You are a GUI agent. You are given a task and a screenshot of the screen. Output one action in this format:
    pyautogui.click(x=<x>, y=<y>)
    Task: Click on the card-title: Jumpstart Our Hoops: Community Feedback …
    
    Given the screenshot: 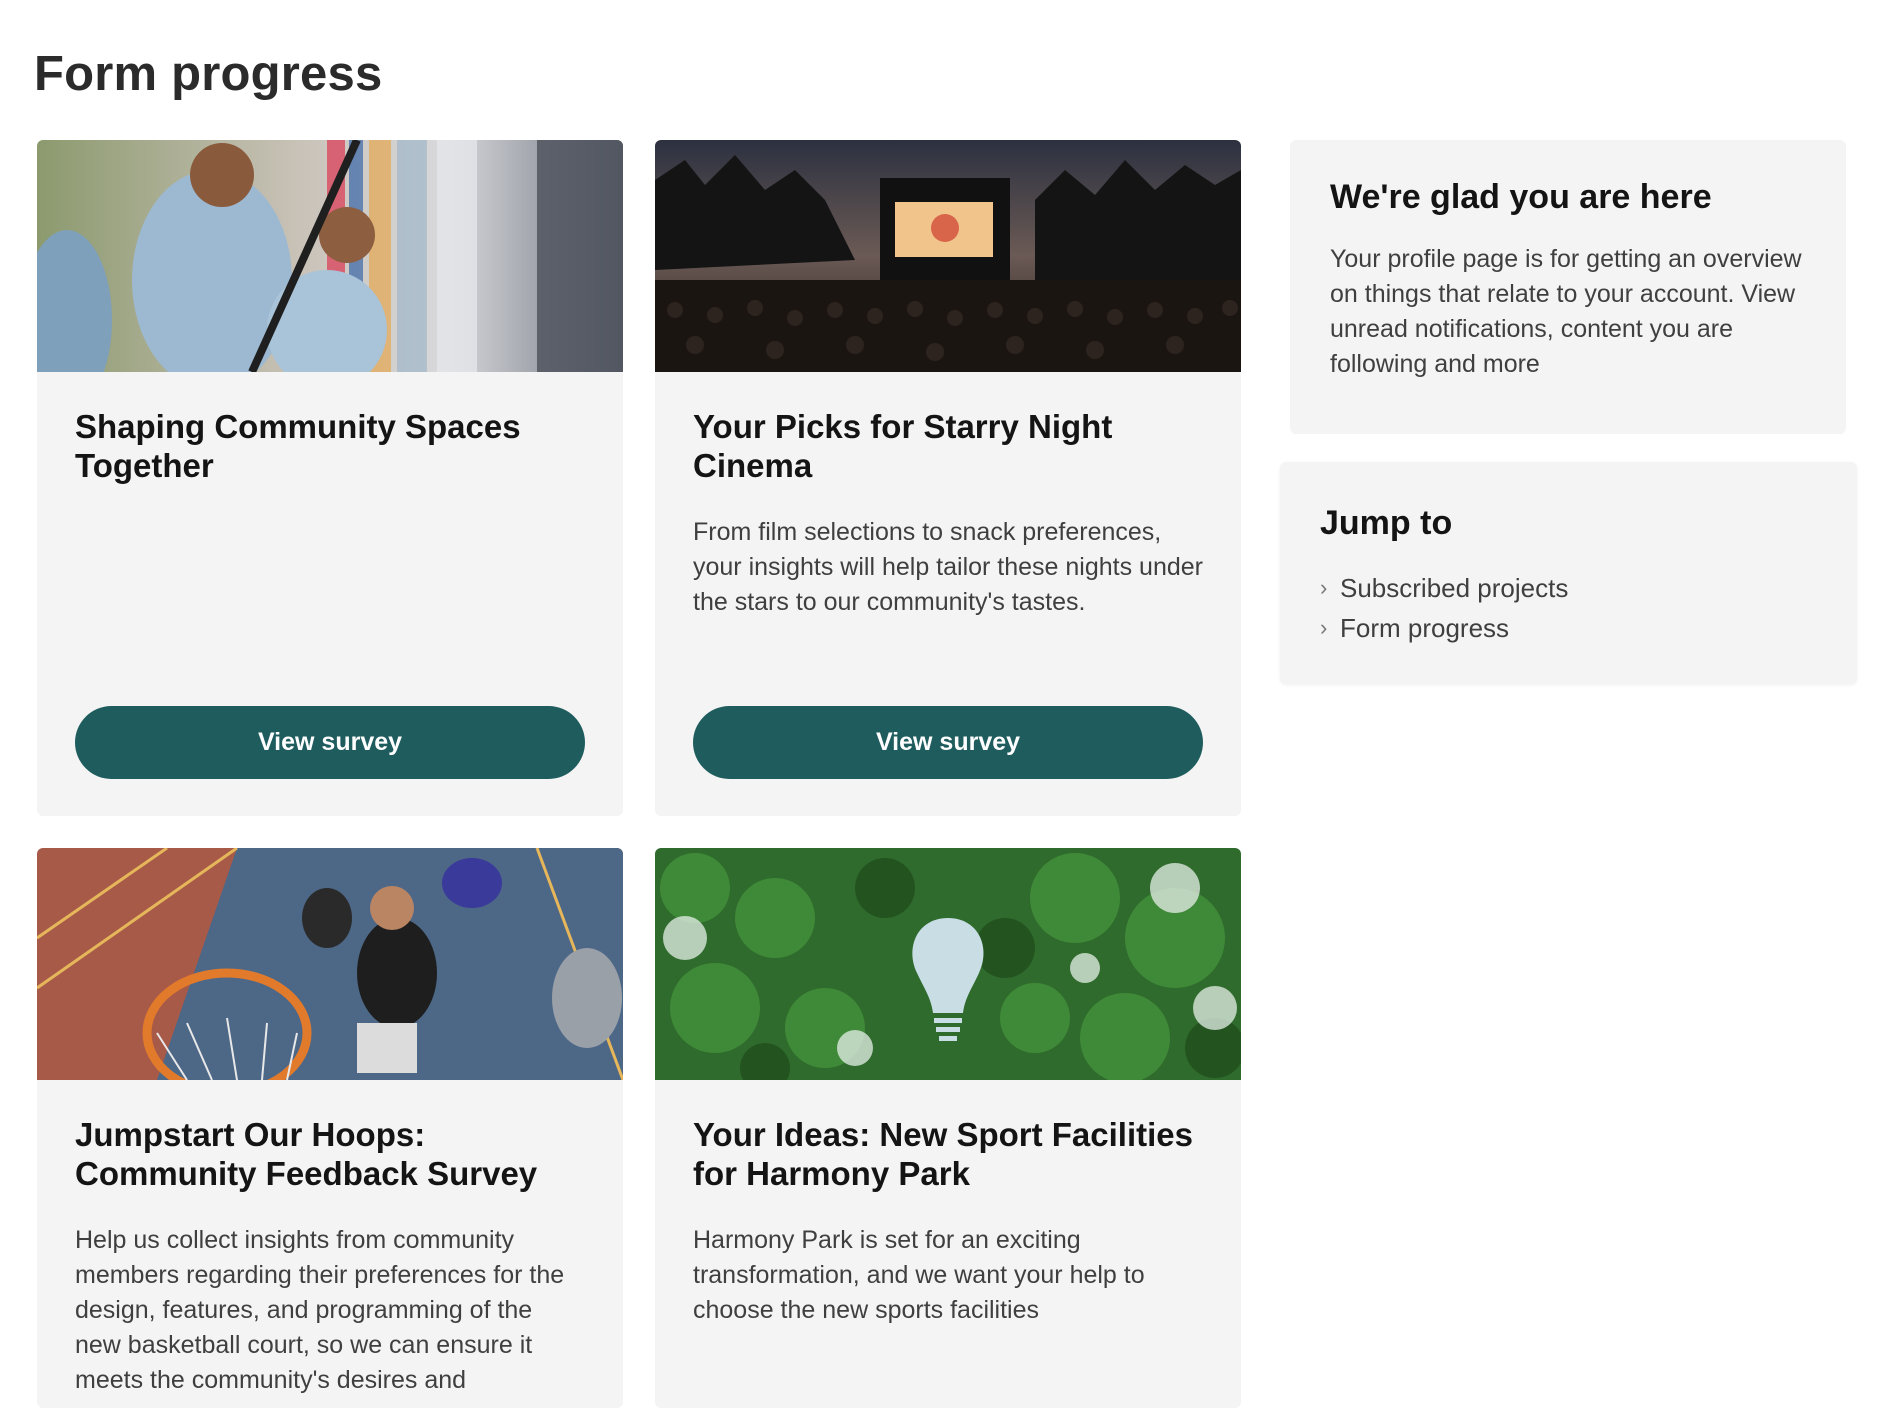 What is the action you would take?
    pyautogui.click(x=306, y=1154)
    